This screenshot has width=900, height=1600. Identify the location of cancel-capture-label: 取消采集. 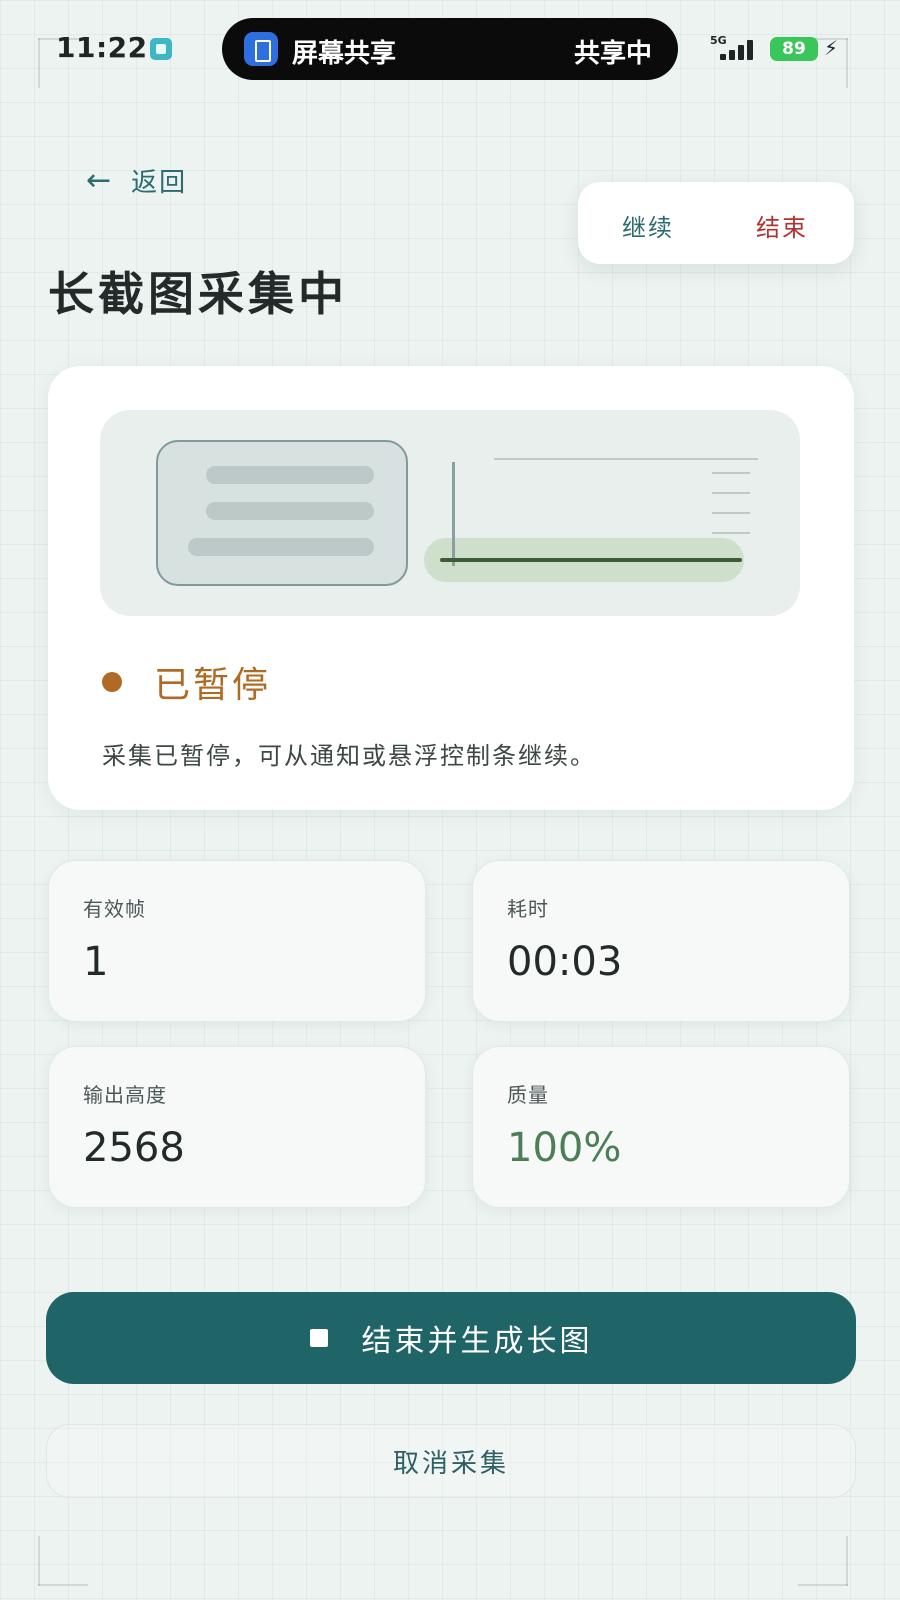
(450, 1463).